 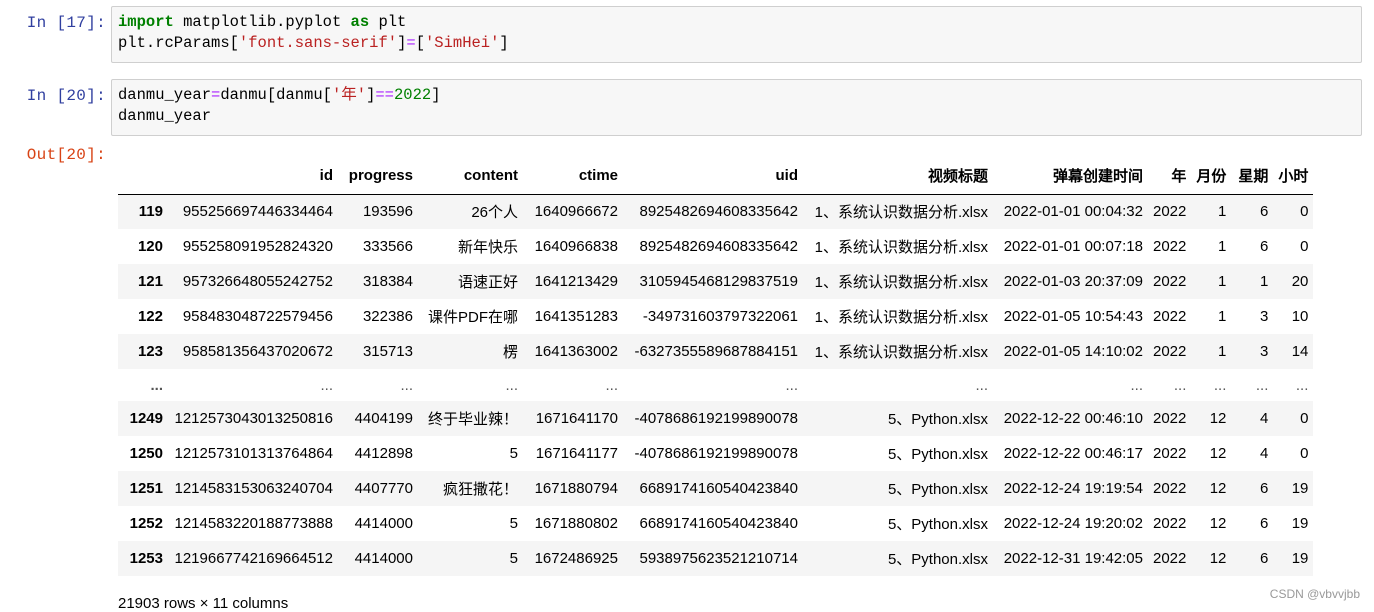 What do you see at coordinates (420, 43) in the screenshot?
I see `code-token: [` at bounding box center [420, 43].